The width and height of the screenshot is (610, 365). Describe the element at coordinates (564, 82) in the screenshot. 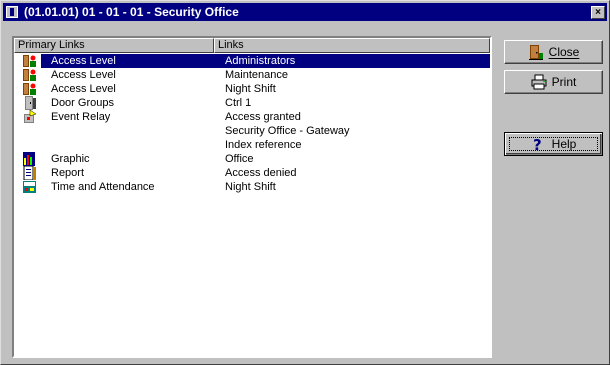

I see `print-button-label: Print` at that location.